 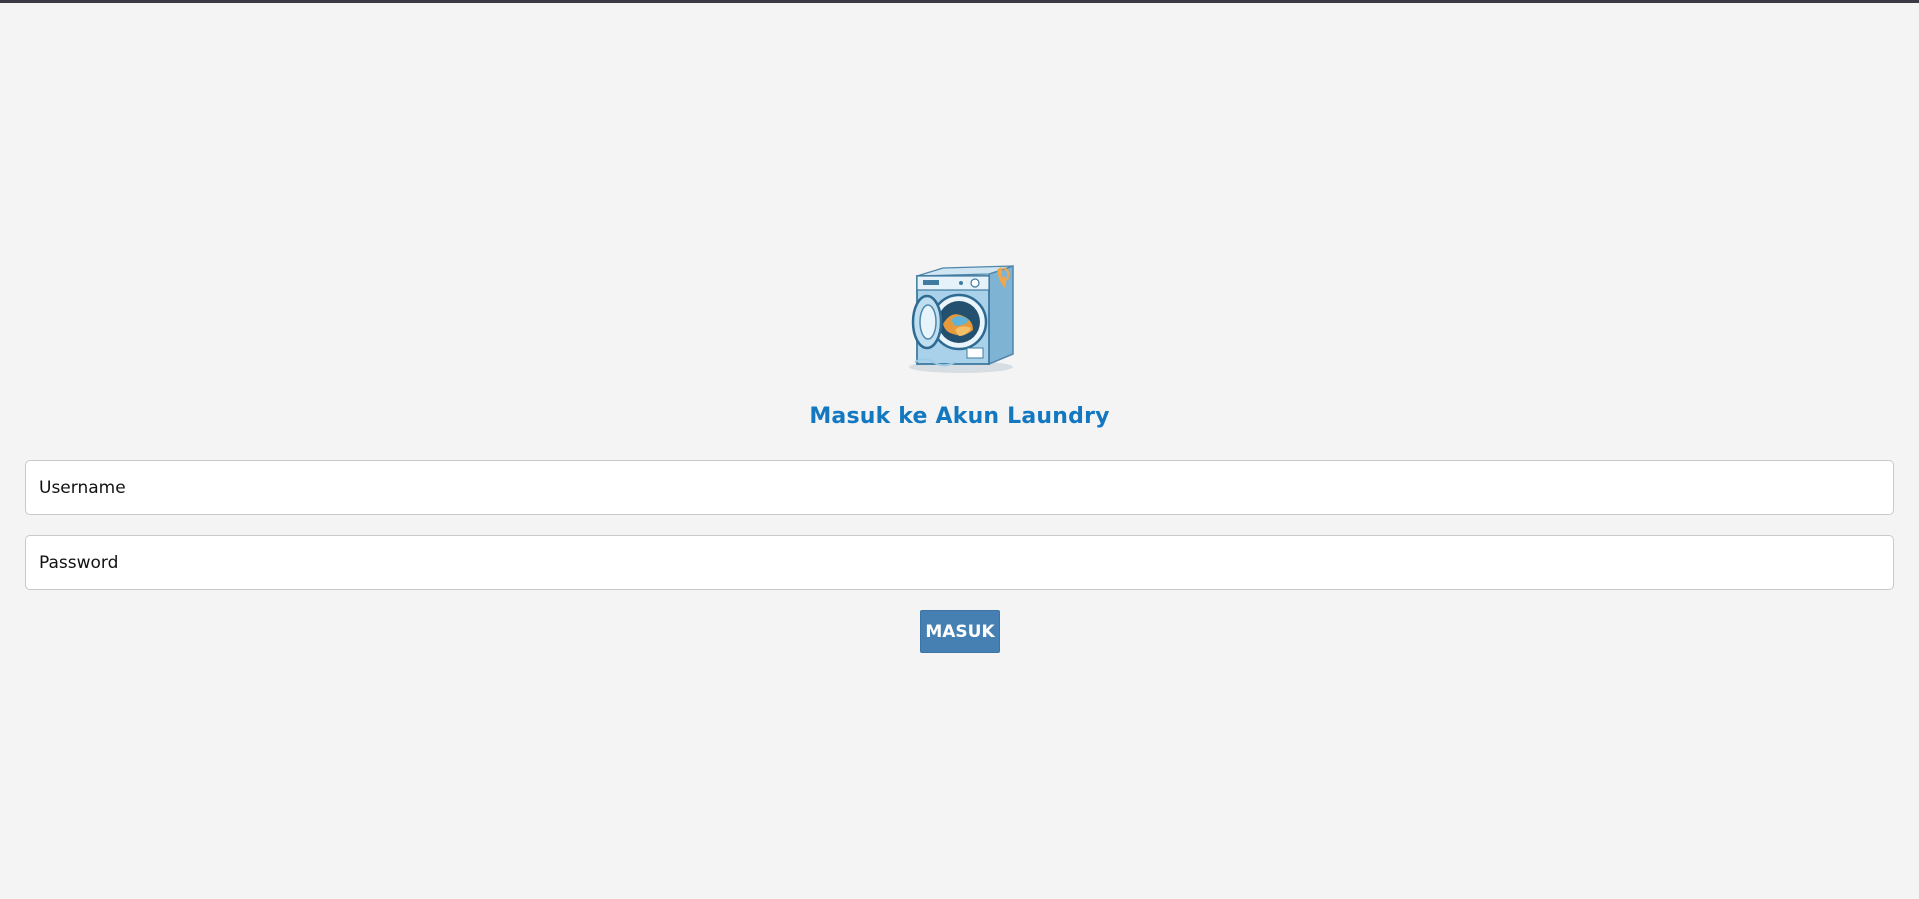 I want to click on password-input, so click(x=959, y=562).